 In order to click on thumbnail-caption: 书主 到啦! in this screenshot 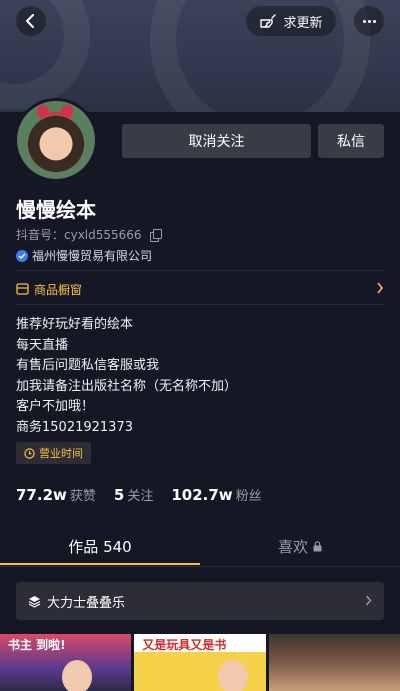, I will do `click(37, 645)`.